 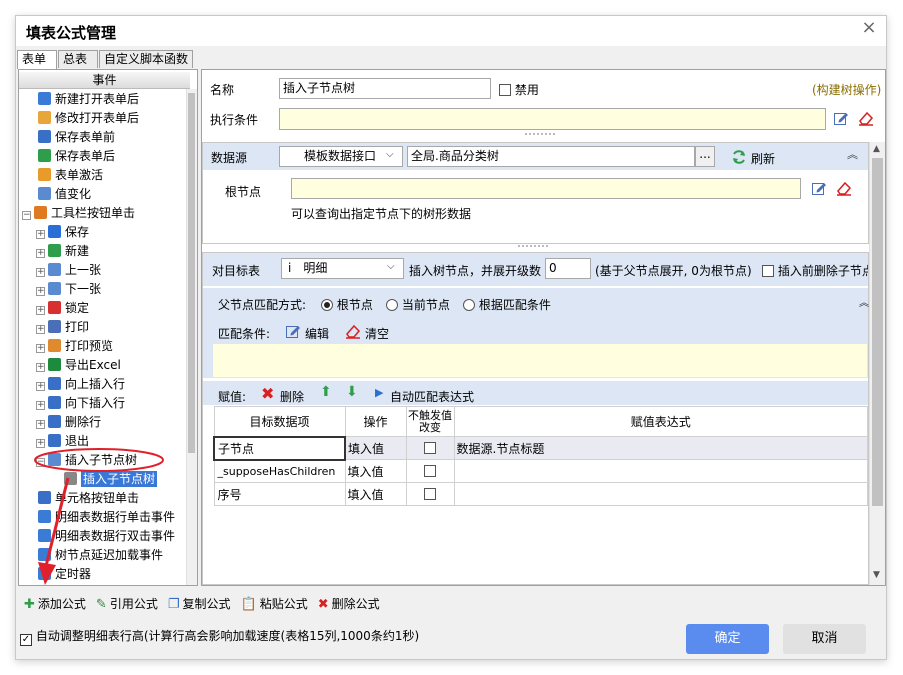 I want to click on toolbar-button-copy-formula: ❐ 复制公式, so click(x=199, y=604).